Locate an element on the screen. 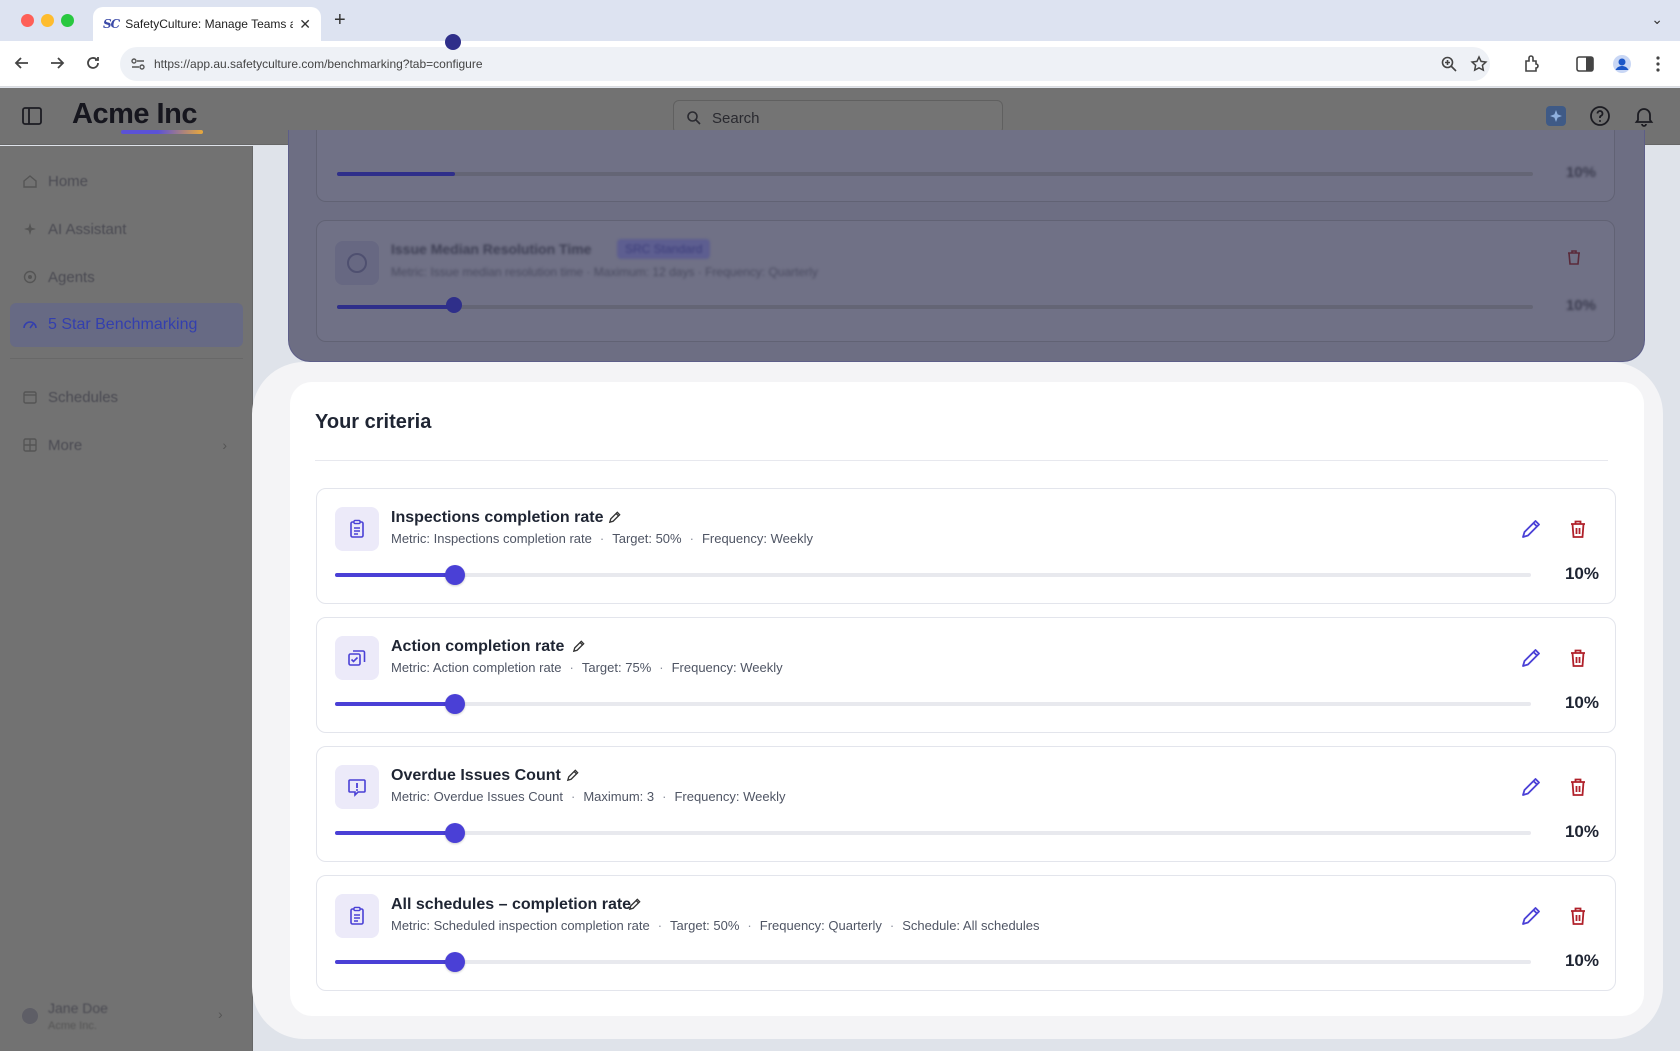  criteria-title: Inspections completion rate is located at coordinates (497, 517).